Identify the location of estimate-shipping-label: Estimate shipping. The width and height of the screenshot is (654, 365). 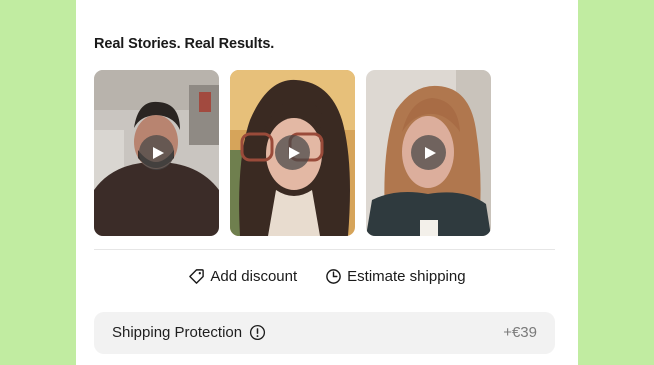
(406, 276).